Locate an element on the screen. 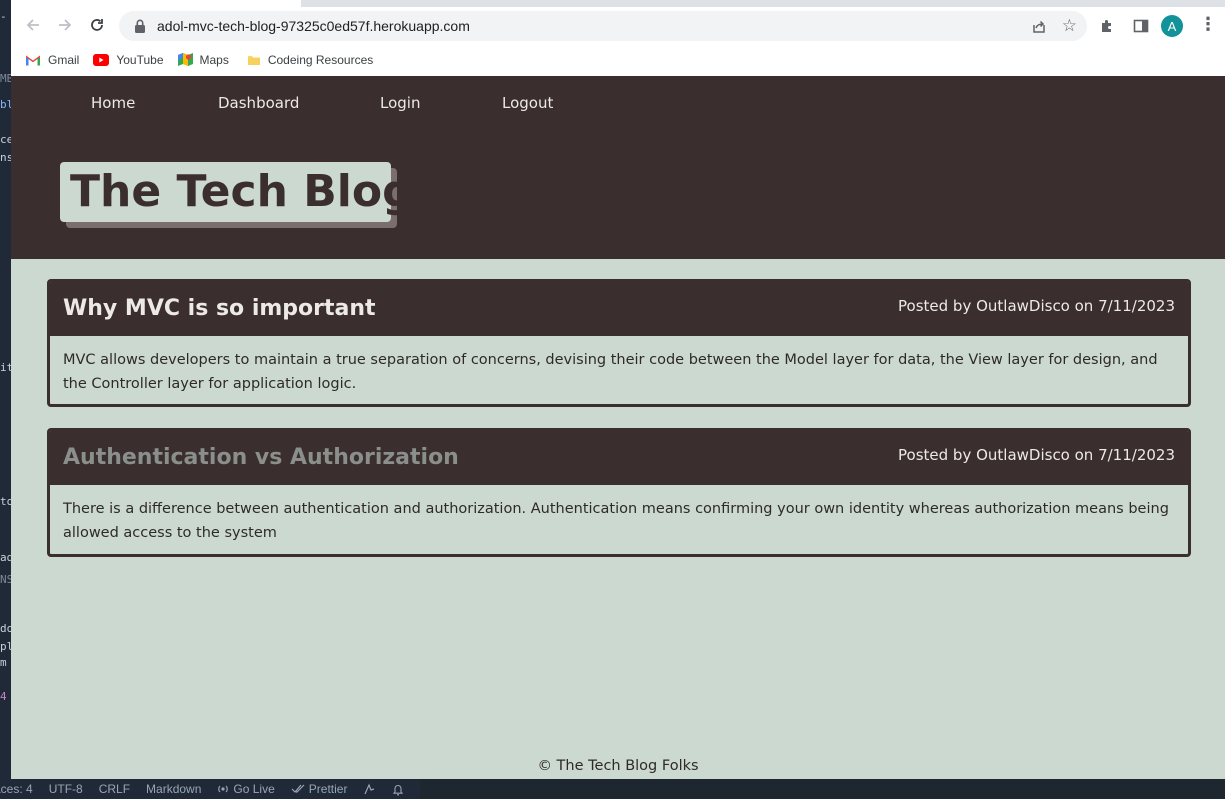 The height and width of the screenshot is (799, 1225). bookmark-label: YouTube is located at coordinates (140, 59).